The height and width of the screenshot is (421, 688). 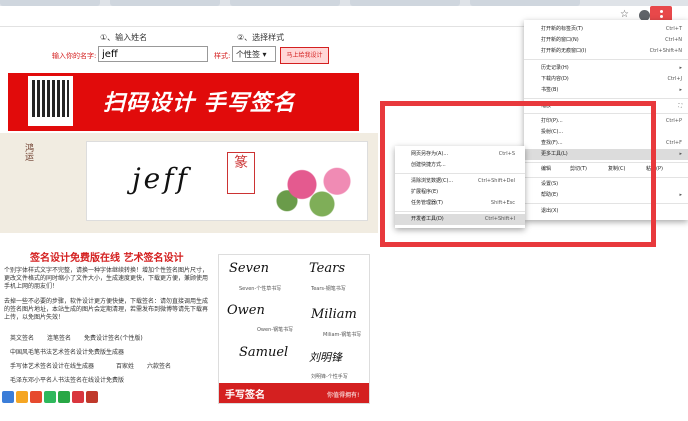 I want to click on banner: 扫码设计 手写签名, so click(x=183, y=102).